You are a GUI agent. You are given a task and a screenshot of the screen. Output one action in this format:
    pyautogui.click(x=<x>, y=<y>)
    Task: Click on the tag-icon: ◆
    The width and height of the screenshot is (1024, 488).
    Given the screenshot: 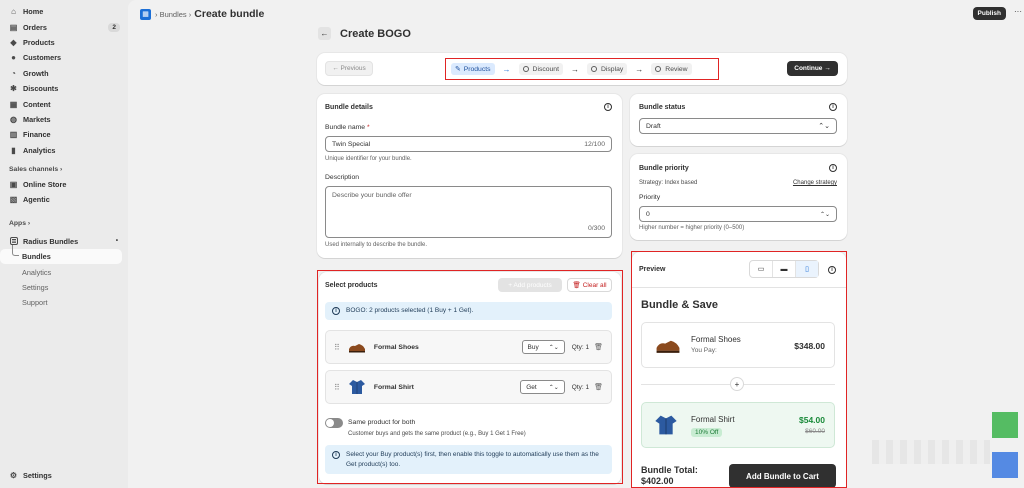 What is the action you would take?
    pyautogui.click(x=13, y=42)
    